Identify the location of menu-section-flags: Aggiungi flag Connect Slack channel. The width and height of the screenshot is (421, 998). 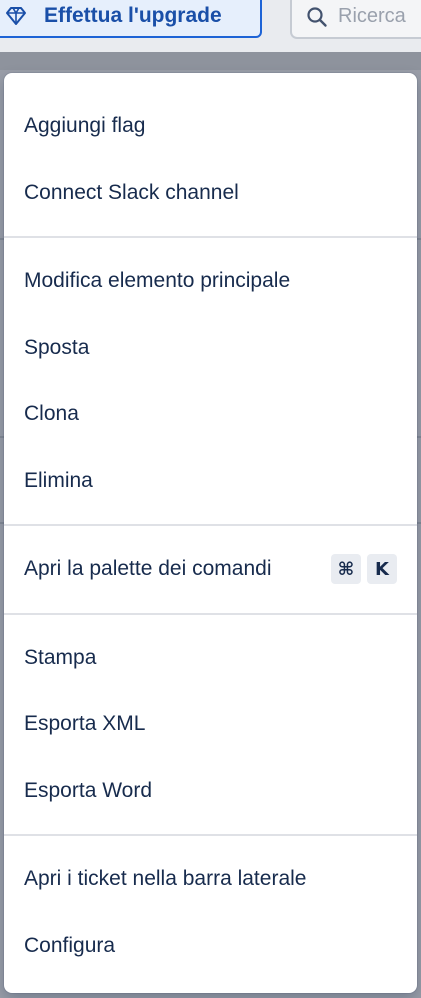
(210, 159).